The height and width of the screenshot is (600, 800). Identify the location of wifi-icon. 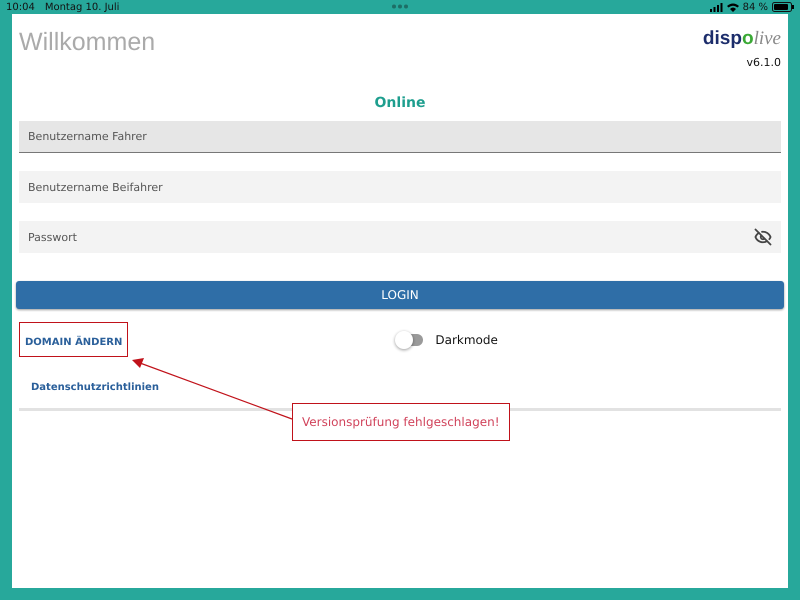
(732, 7).